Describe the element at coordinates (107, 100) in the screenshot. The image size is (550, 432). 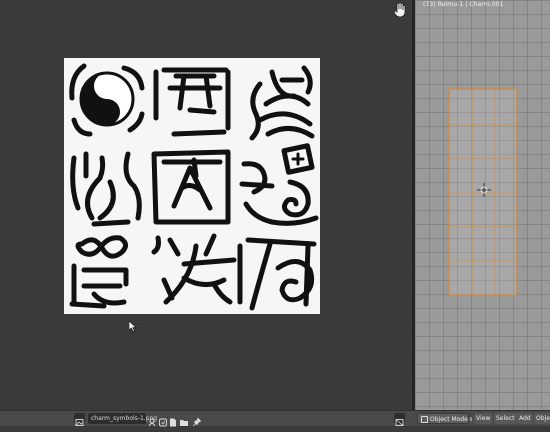
I see `yin-yang-symbol` at that location.